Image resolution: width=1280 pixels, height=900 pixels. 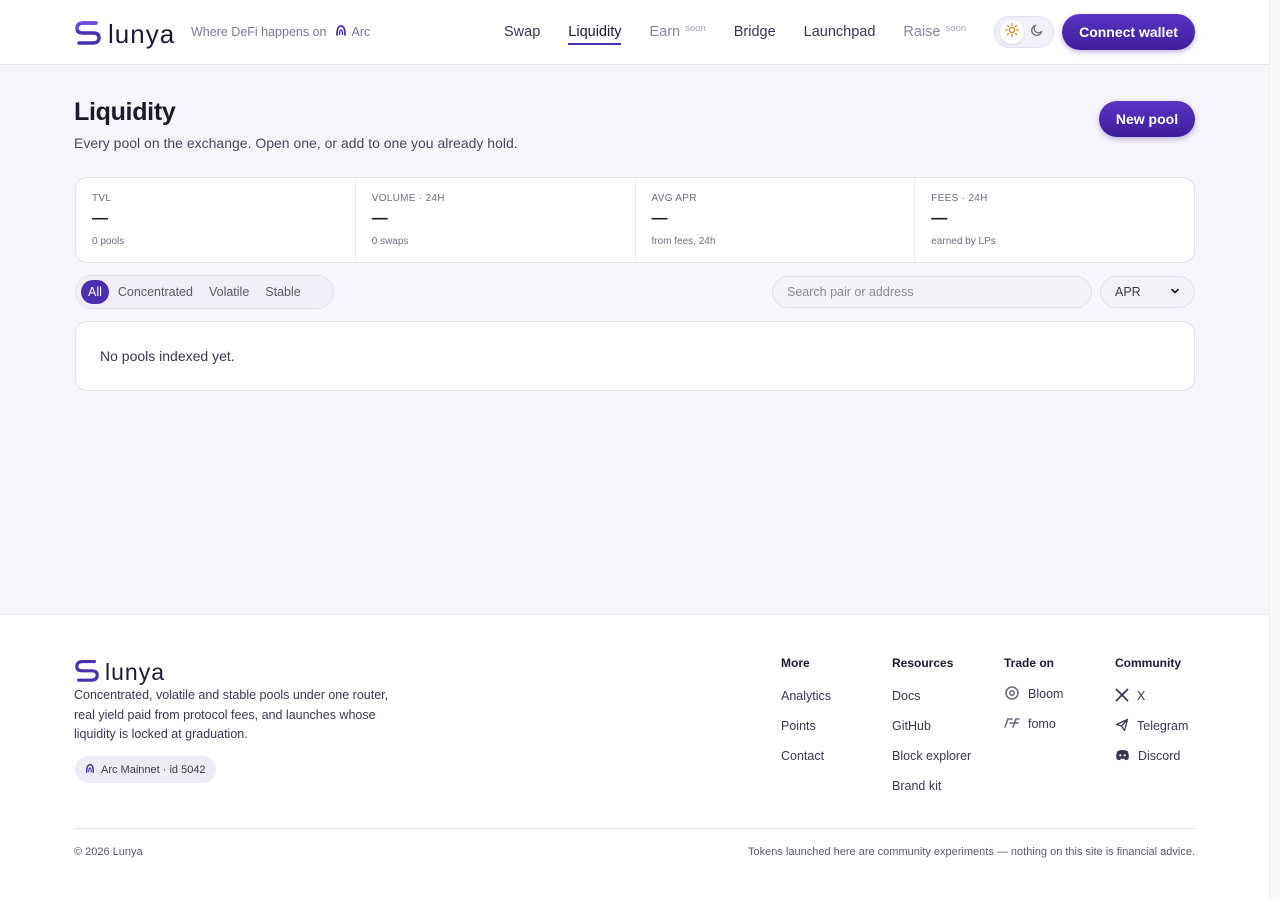 I want to click on nav-liquidity: Liquidity, so click(x=594, y=32).